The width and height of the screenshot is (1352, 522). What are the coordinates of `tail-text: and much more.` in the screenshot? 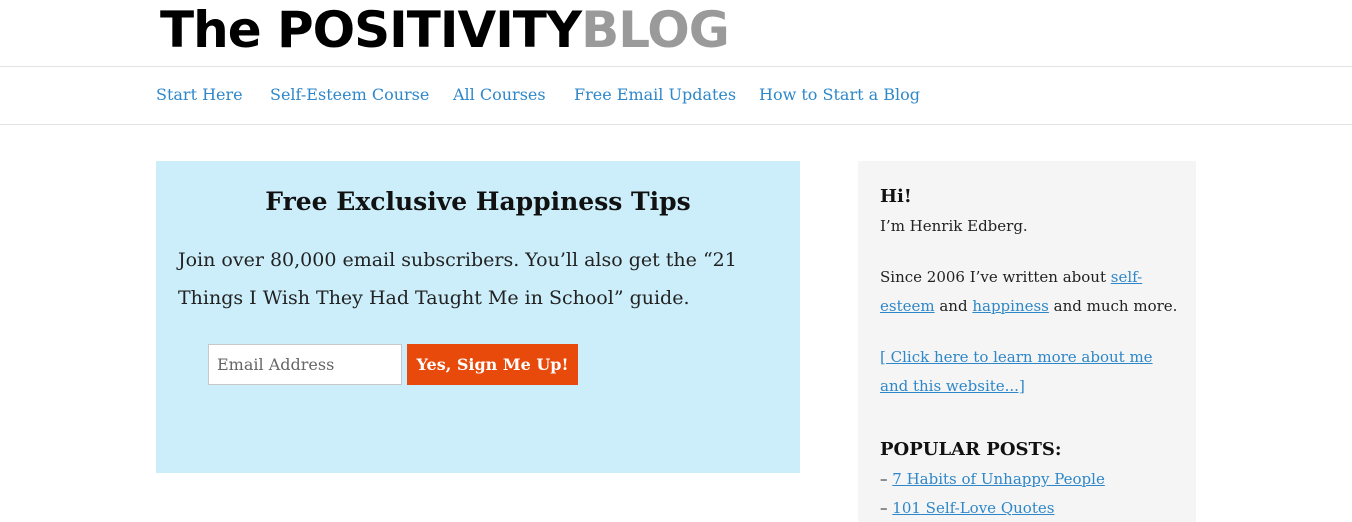 It's located at (1113, 306).